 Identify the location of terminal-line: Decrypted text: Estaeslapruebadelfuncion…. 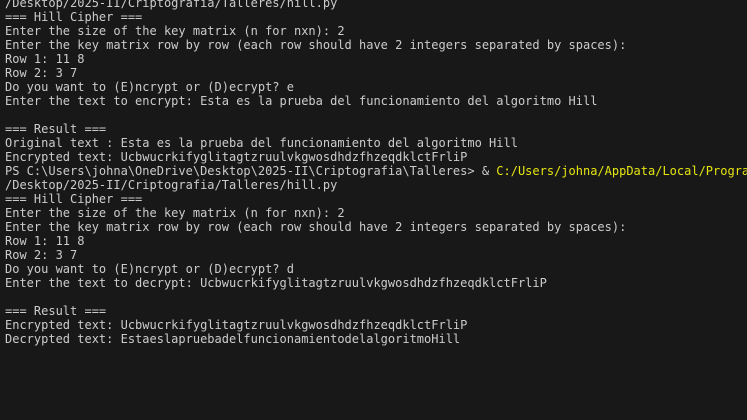
(233, 339).